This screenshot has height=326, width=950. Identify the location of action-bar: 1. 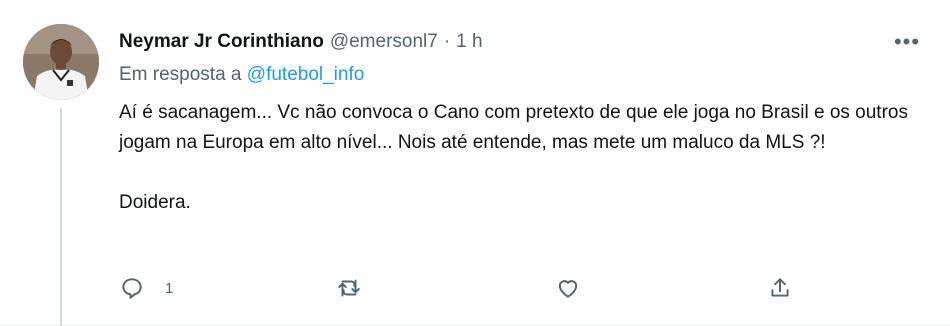
(459, 288).